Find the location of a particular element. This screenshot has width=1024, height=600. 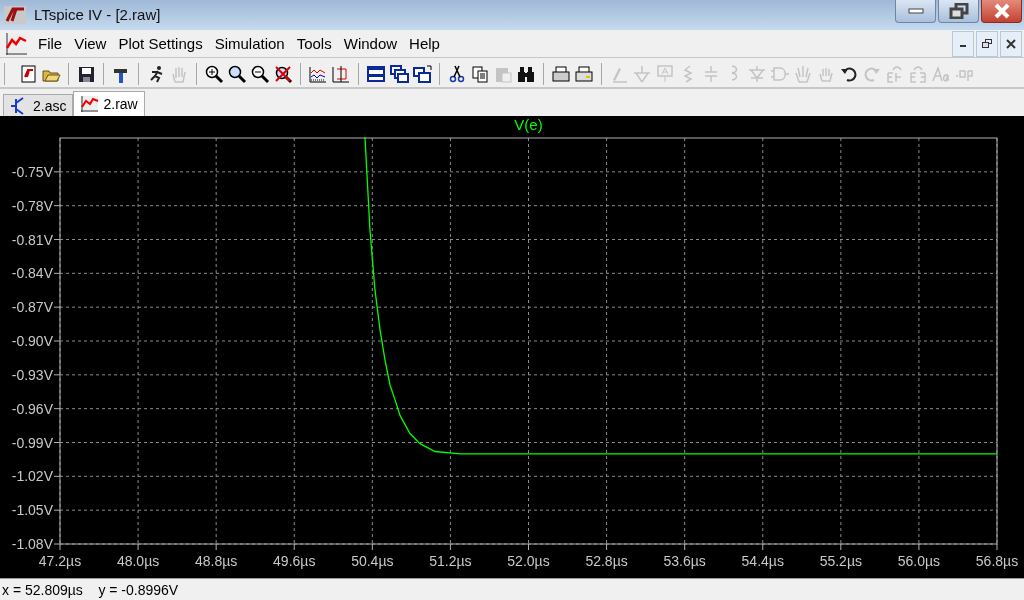

menu-item: View is located at coordinates (92, 44).